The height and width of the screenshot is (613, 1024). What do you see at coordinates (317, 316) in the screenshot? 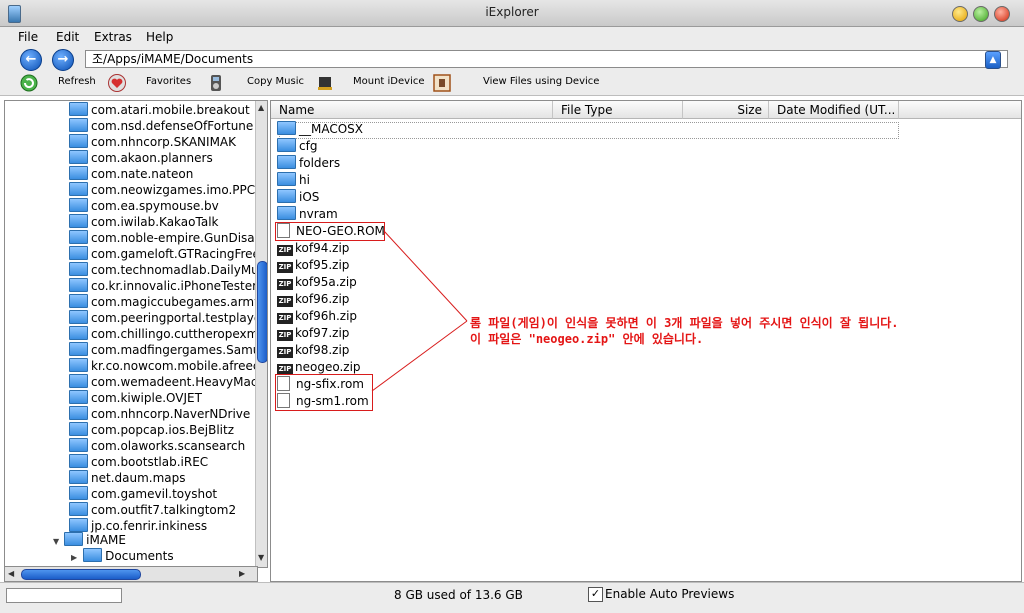
I see `file-row: ZIP kof96h.zip` at bounding box center [317, 316].